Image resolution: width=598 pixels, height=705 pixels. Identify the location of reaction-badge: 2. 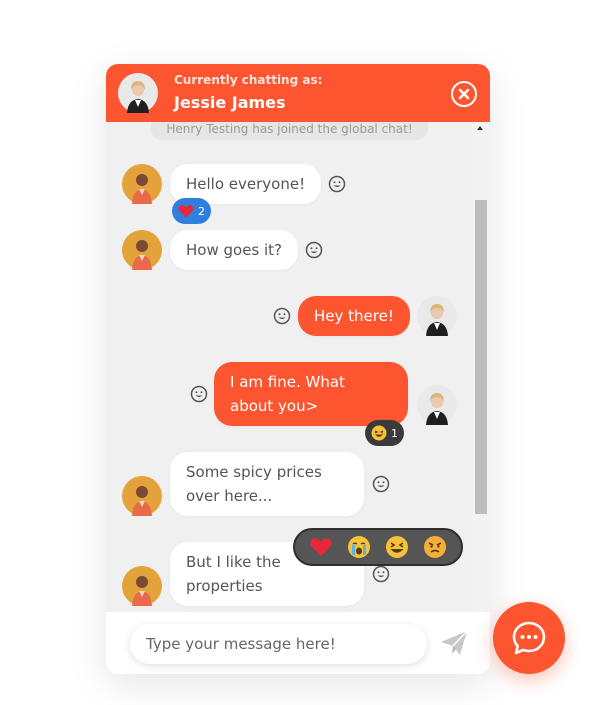
(191, 211).